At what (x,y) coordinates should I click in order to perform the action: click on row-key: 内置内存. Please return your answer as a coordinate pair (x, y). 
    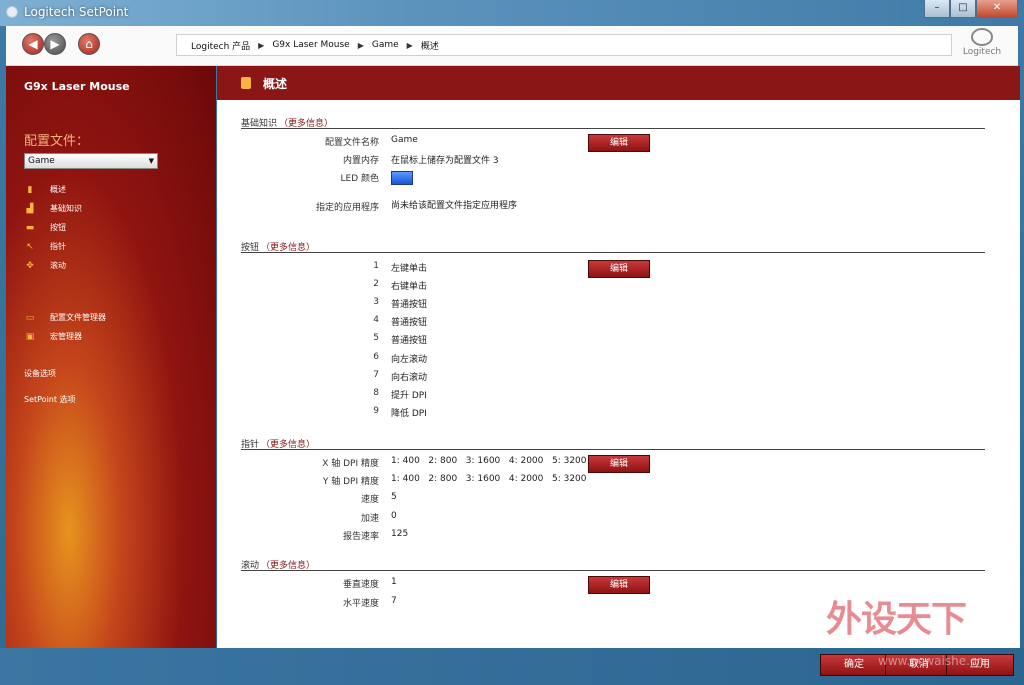
    Looking at the image, I should click on (360, 161).